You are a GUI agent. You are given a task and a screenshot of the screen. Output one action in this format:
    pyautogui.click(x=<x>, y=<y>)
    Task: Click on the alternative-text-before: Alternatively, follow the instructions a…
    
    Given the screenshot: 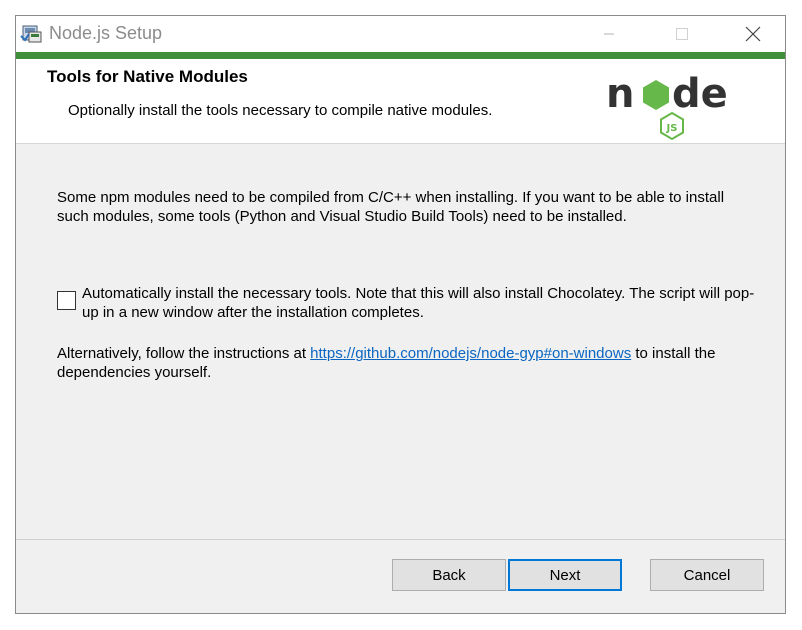 What is the action you would take?
    pyautogui.click(x=184, y=353)
    